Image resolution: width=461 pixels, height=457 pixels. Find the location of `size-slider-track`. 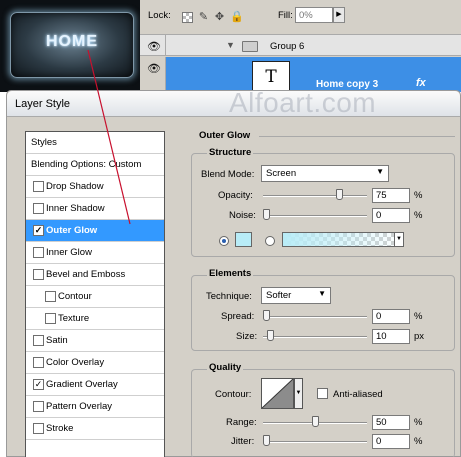

size-slider-track is located at coordinates (315, 337).